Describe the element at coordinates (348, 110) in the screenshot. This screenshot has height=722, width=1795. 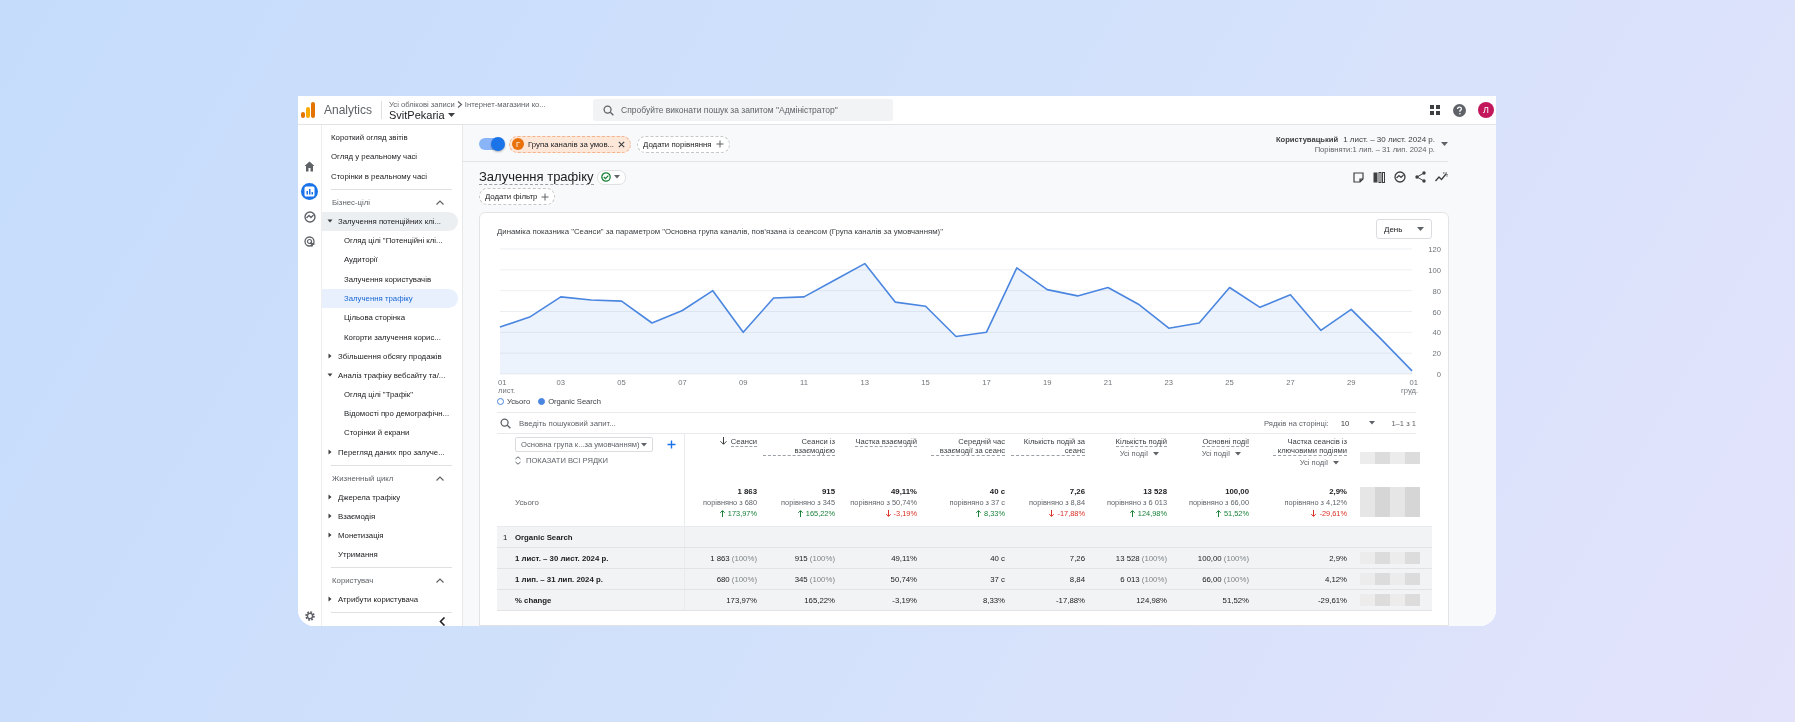
I see `product-name: Analytics` at that location.